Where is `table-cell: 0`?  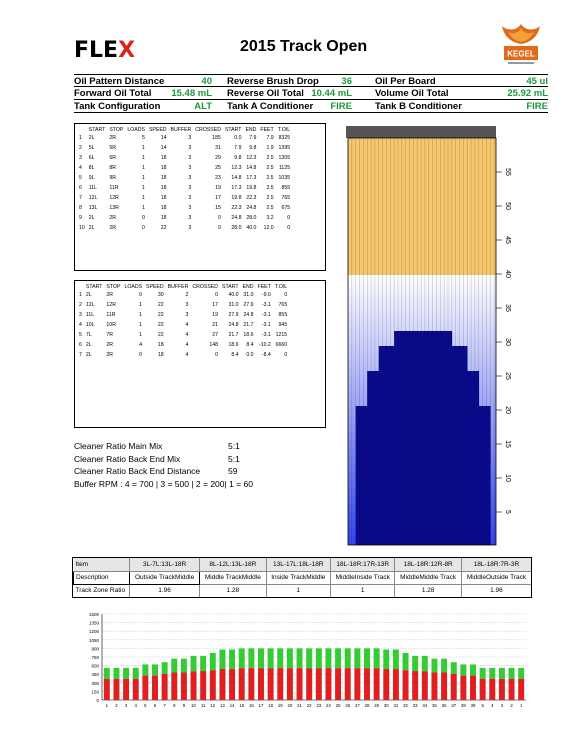
table-cell: 0 is located at coordinates (217, 295).